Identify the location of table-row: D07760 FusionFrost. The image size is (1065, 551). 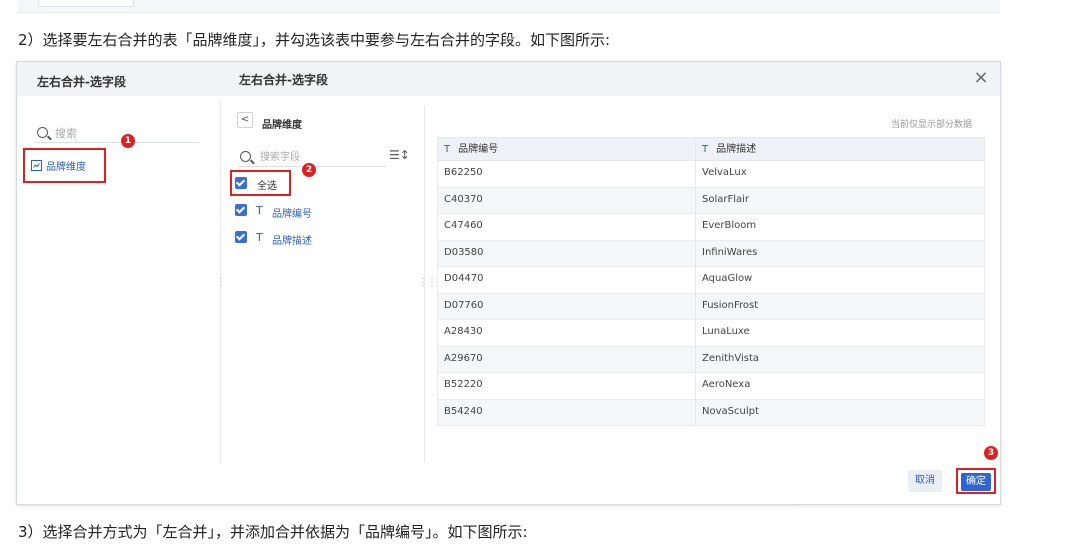
(711, 306).